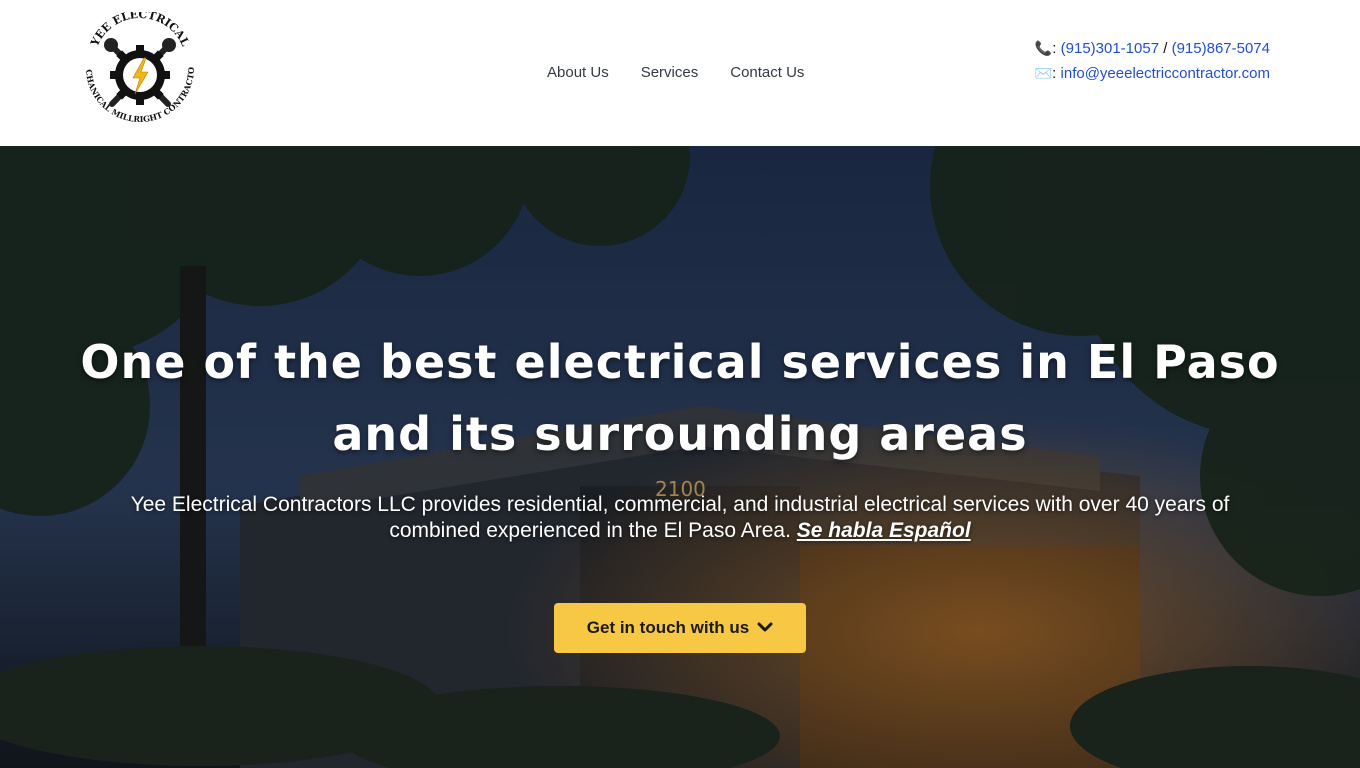  I want to click on cta-label: Get in touch with us, so click(668, 627).